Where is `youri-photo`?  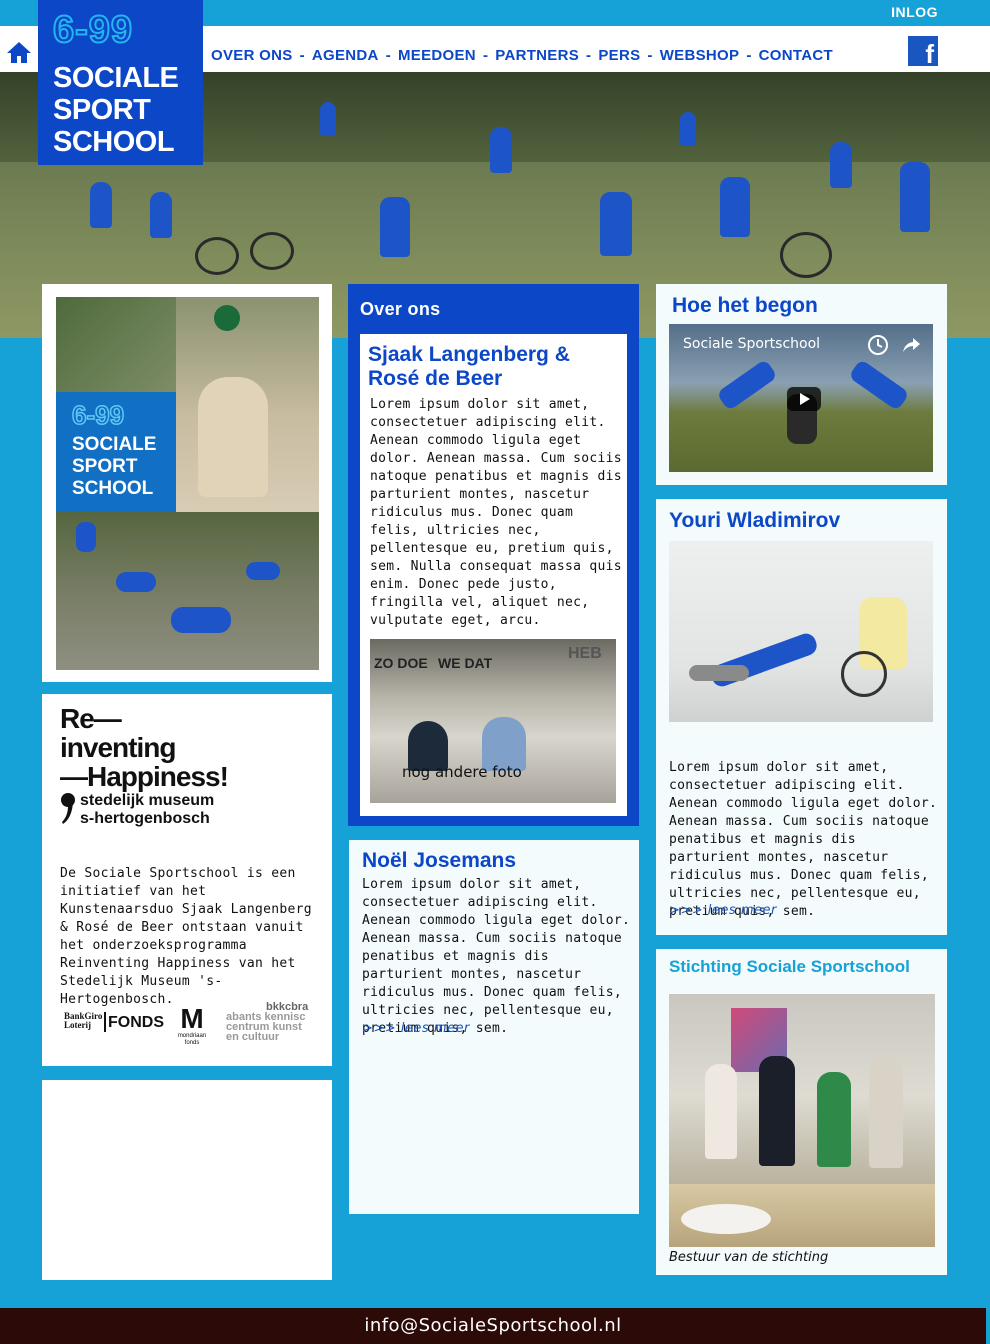 youri-photo is located at coordinates (801, 631).